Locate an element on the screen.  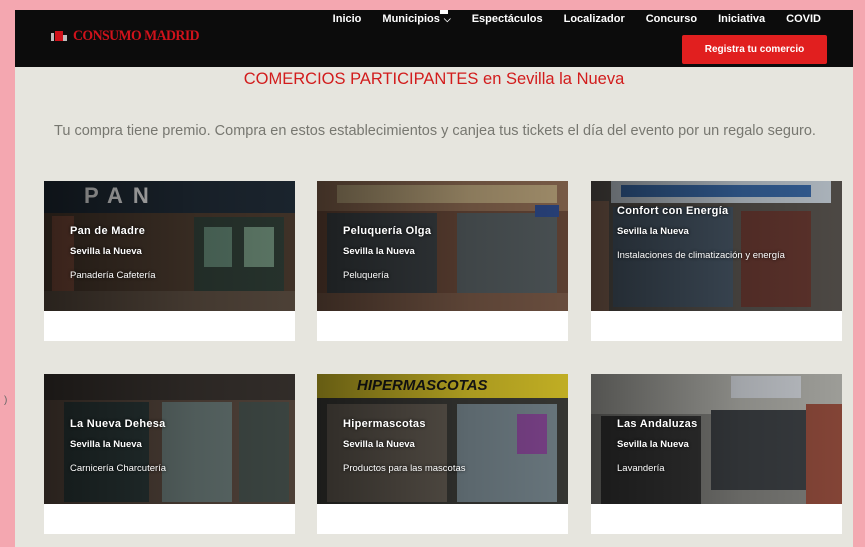
shop-name: Pan de Madre is located at coordinates (108, 231).